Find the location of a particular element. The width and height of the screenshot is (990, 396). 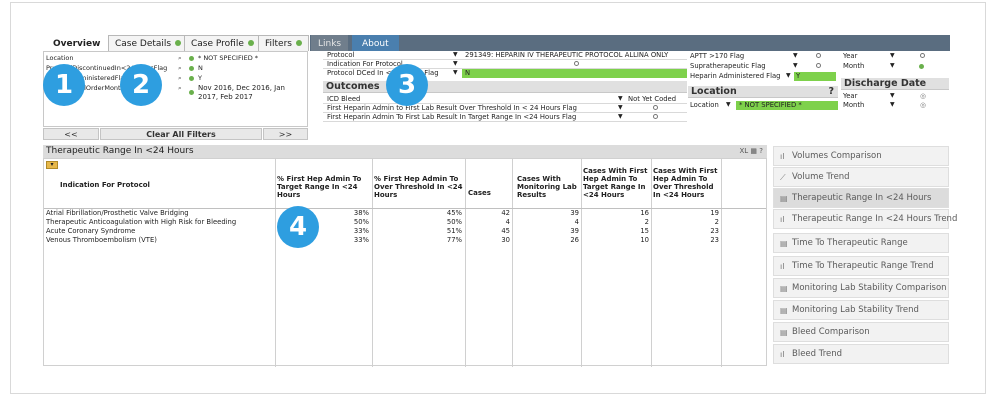

filter-value: Not Yet Coded is located at coordinates (652, 99).